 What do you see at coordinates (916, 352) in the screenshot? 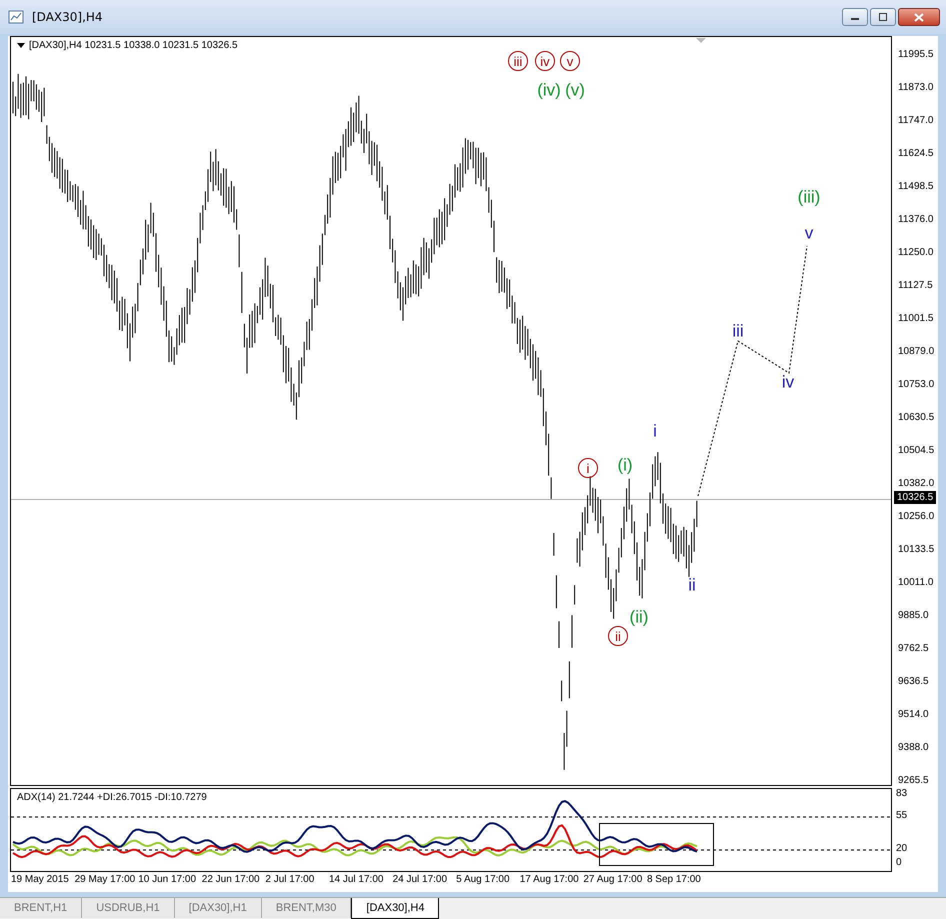
I see `price-tick: 10879.0` at bounding box center [916, 352].